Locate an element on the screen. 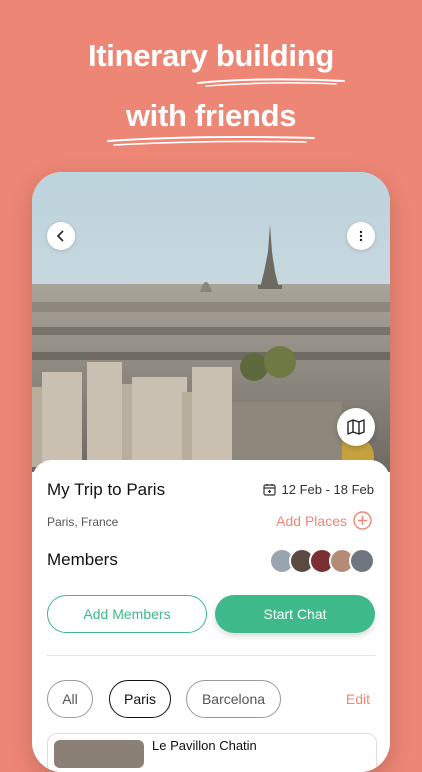  plus-circle-icon is located at coordinates (362, 520).